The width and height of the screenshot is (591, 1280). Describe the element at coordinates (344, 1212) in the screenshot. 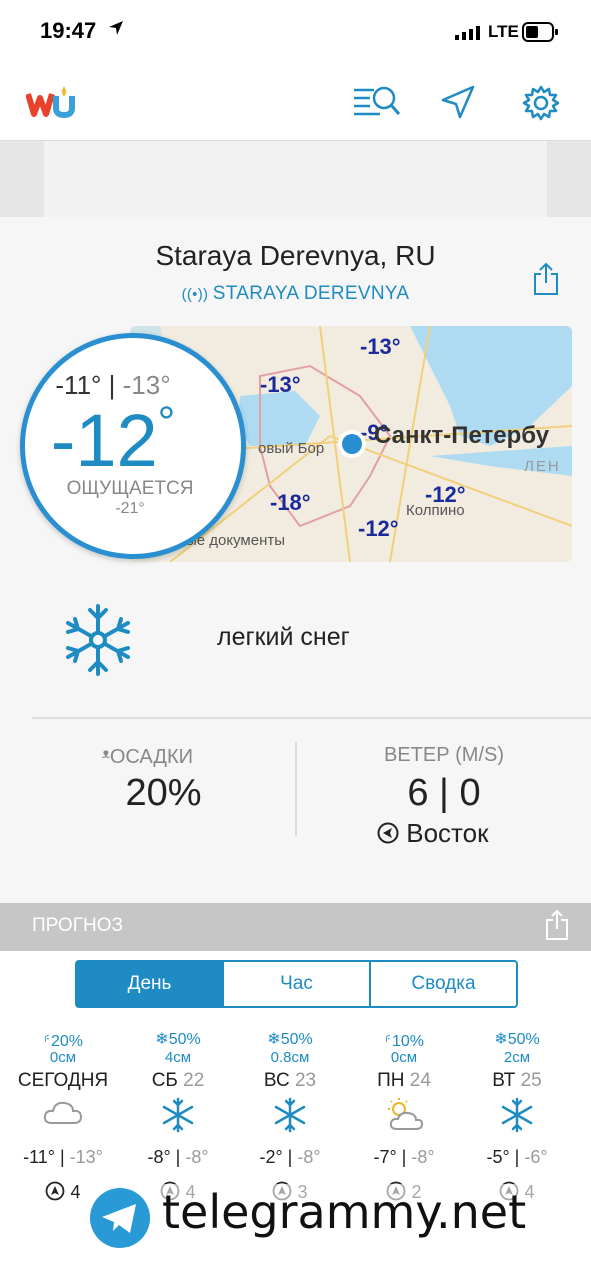

I see `watermark-text: telegrammy.net` at that location.